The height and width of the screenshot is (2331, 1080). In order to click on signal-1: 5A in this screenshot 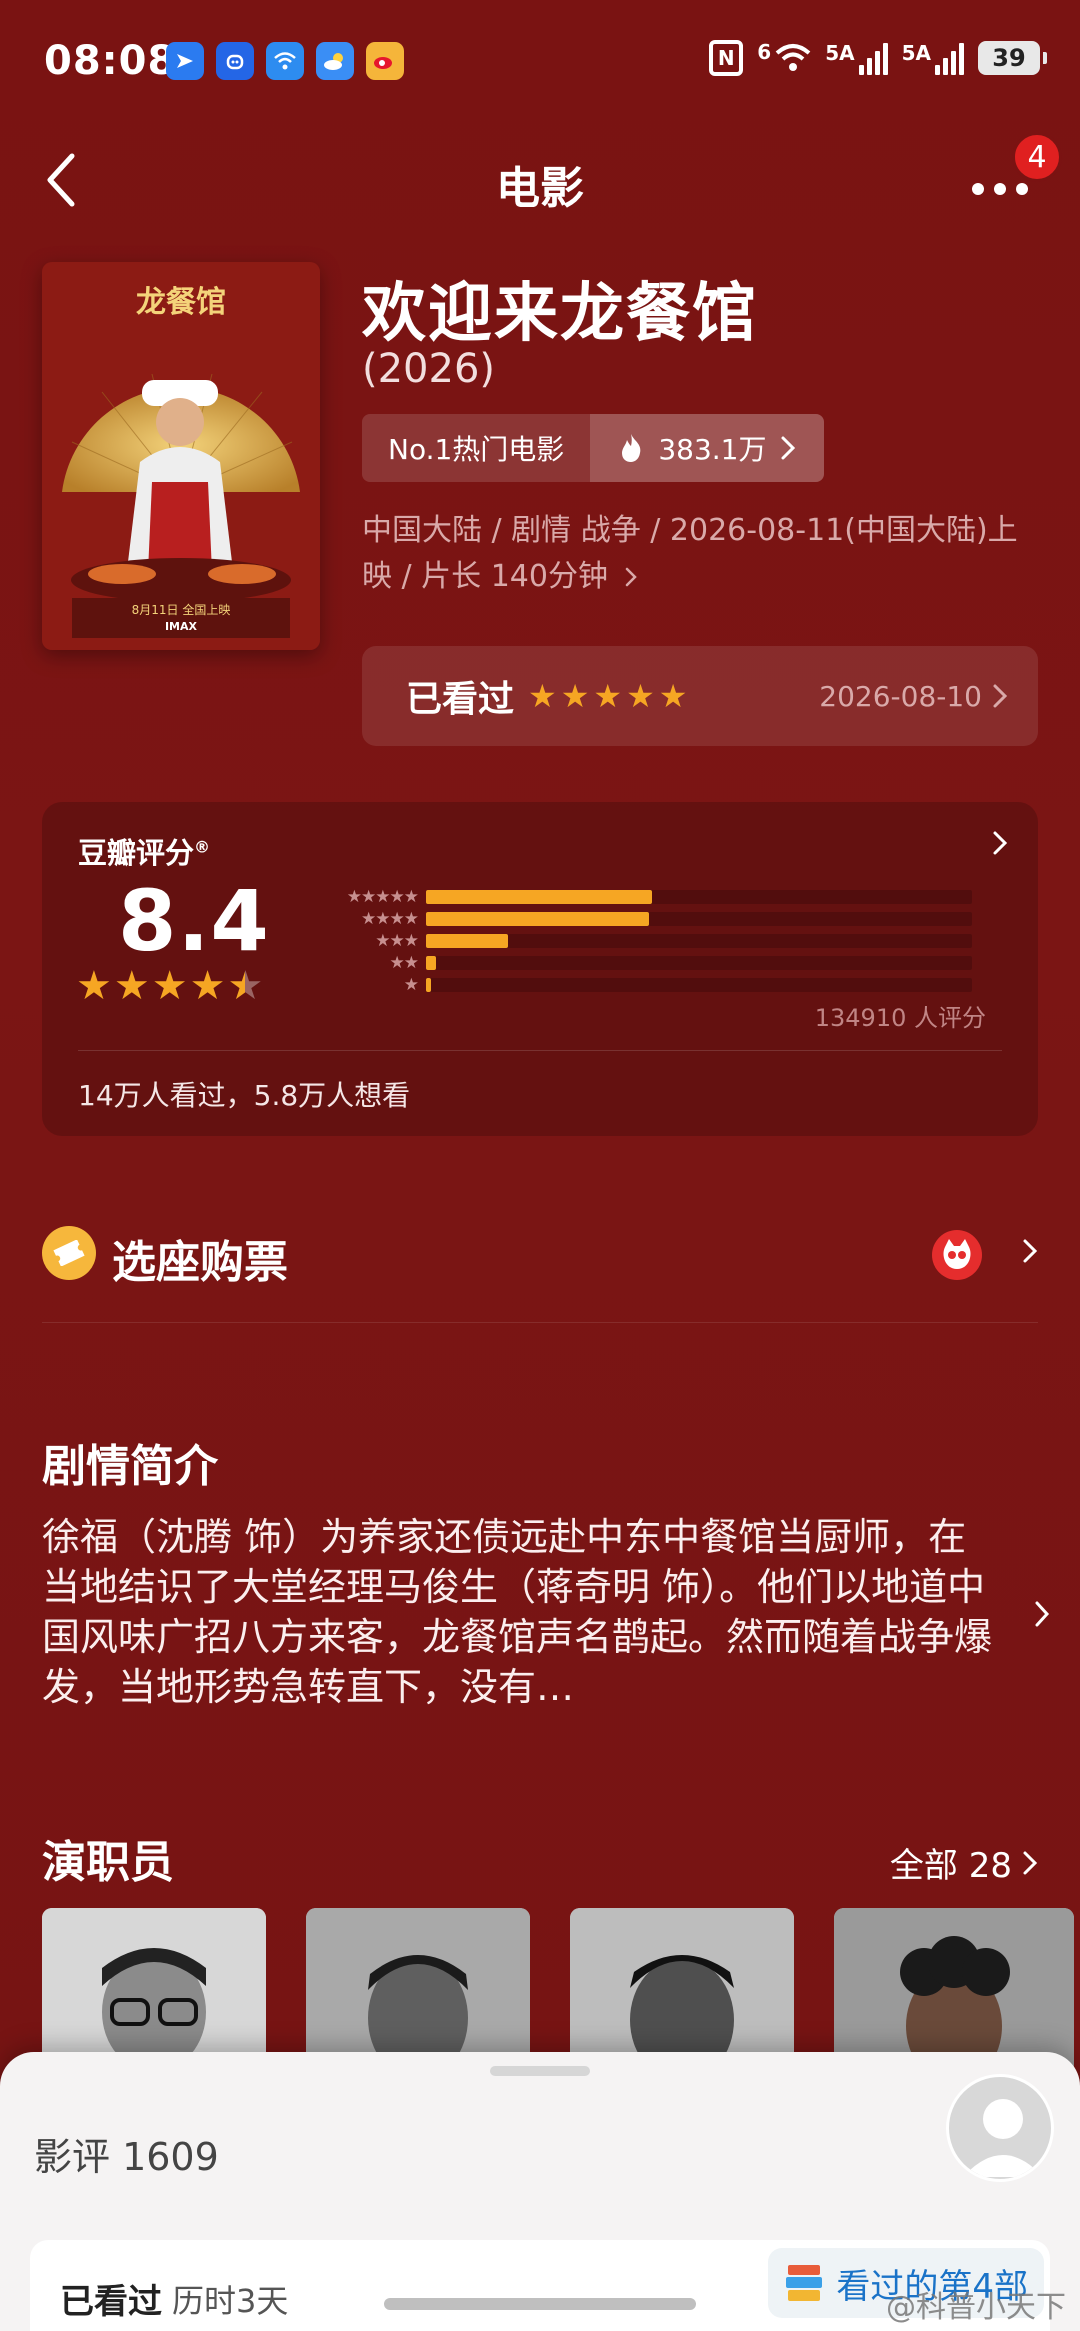, I will do `click(856, 58)`.